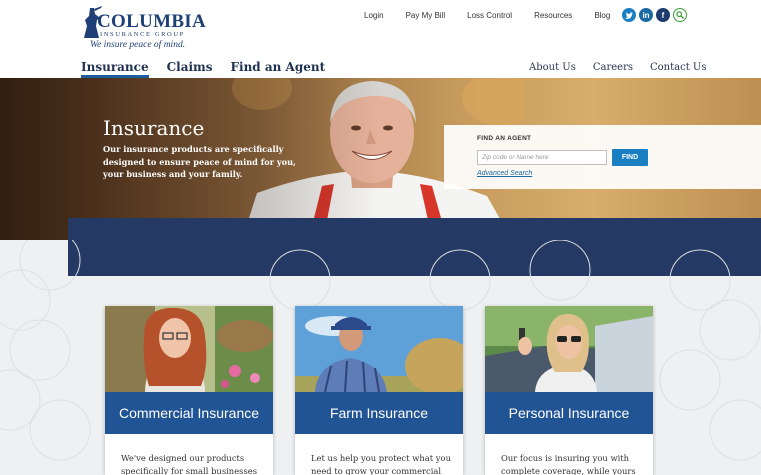  Describe the element at coordinates (138, 45) in the screenshot. I see `logo-tagline: We insure peace of mind.` at that location.